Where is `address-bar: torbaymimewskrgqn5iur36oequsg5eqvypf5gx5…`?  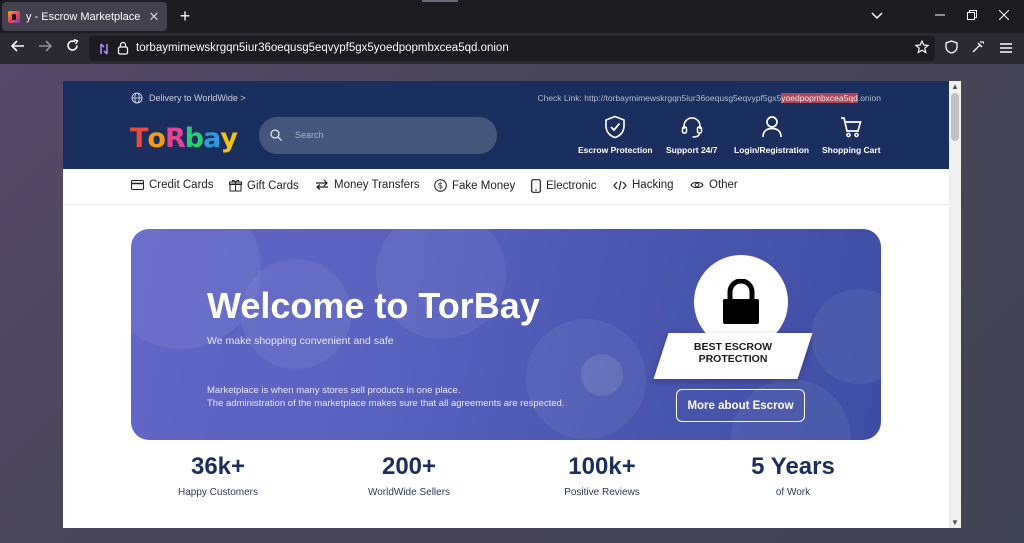
address-bar: torbaymimewskrgqn5iur36oequsg5eqvypf5gx5… is located at coordinates (512, 48).